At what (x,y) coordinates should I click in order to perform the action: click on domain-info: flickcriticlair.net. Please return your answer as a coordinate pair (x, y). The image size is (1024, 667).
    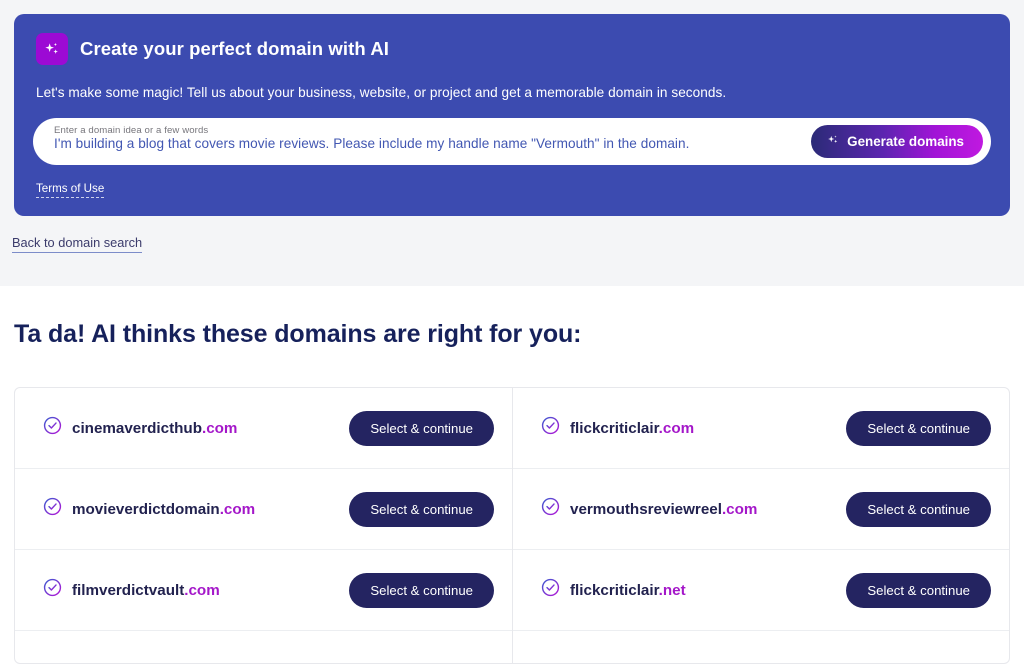
    Looking at the image, I should click on (693, 590).